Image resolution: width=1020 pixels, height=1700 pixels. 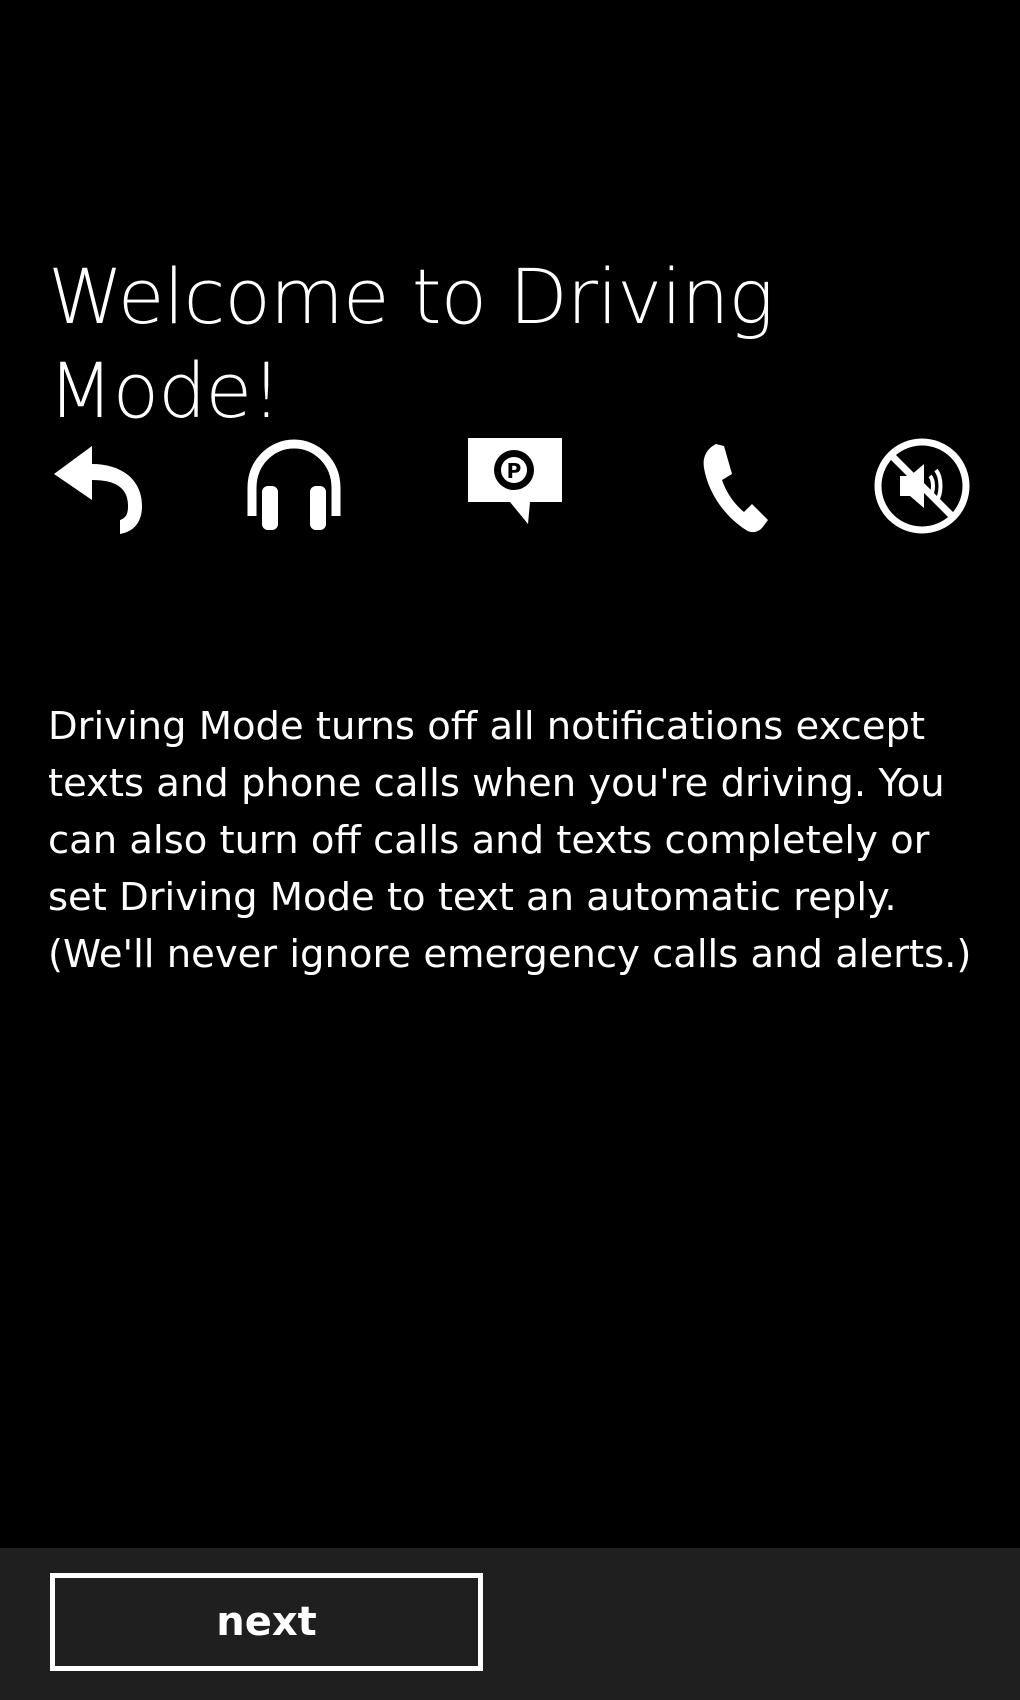 What do you see at coordinates (510, 1624) in the screenshot?
I see `app-bar: next` at bounding box center [510, 1624].